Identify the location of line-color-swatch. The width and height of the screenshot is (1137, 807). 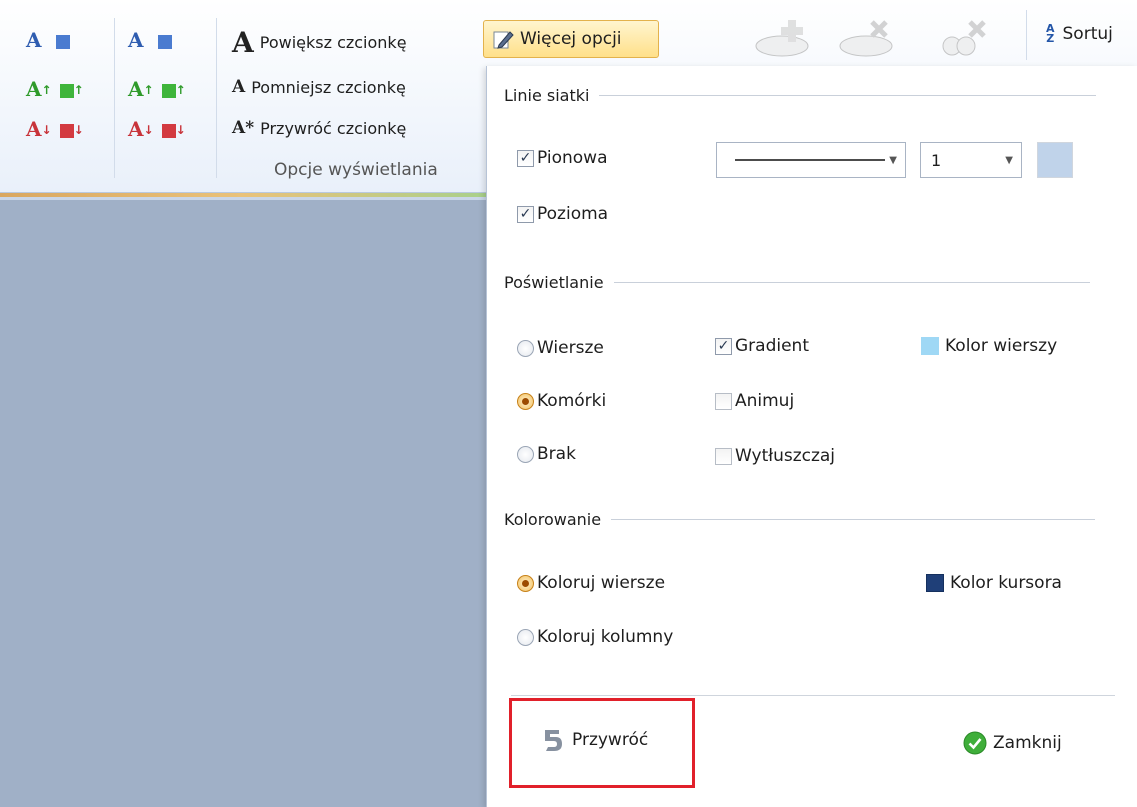
(1055, 160).